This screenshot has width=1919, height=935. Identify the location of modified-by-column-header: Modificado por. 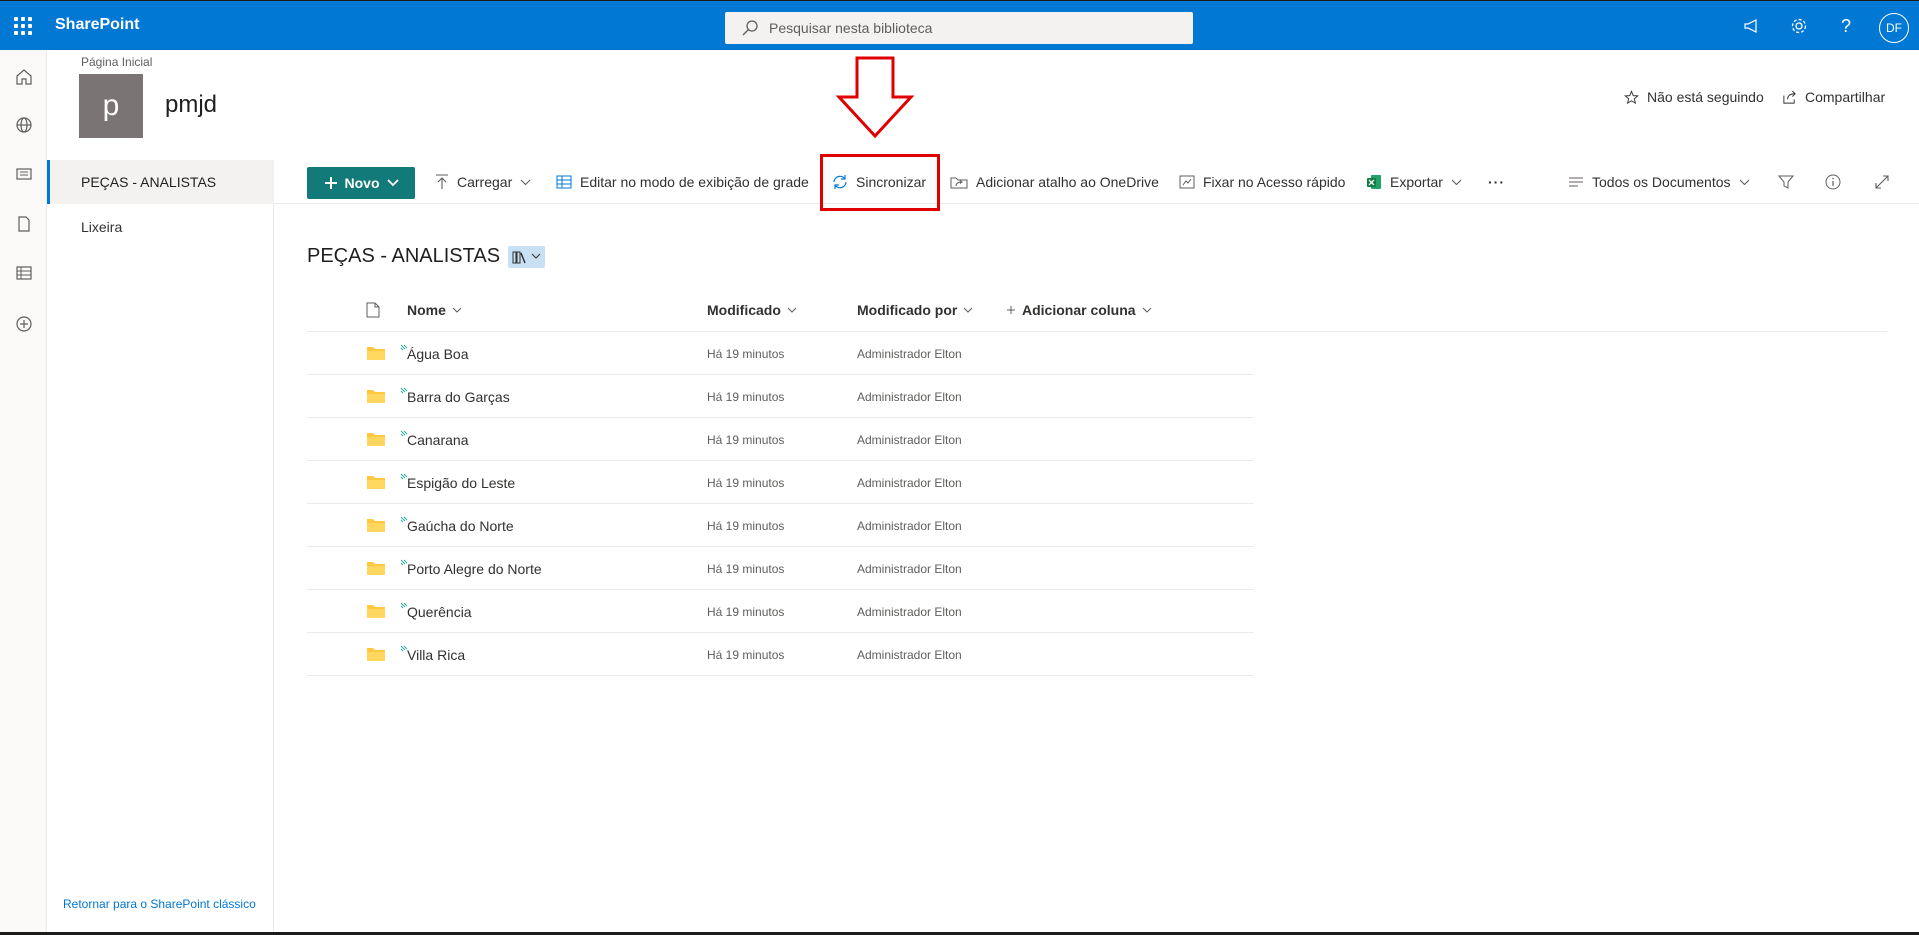
(915, 310).